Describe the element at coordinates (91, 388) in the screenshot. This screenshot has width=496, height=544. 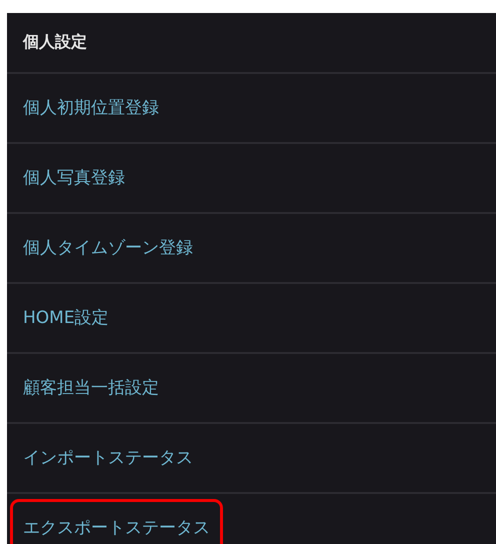
I see `menu-item: 顧客担当一括設定` at that location.